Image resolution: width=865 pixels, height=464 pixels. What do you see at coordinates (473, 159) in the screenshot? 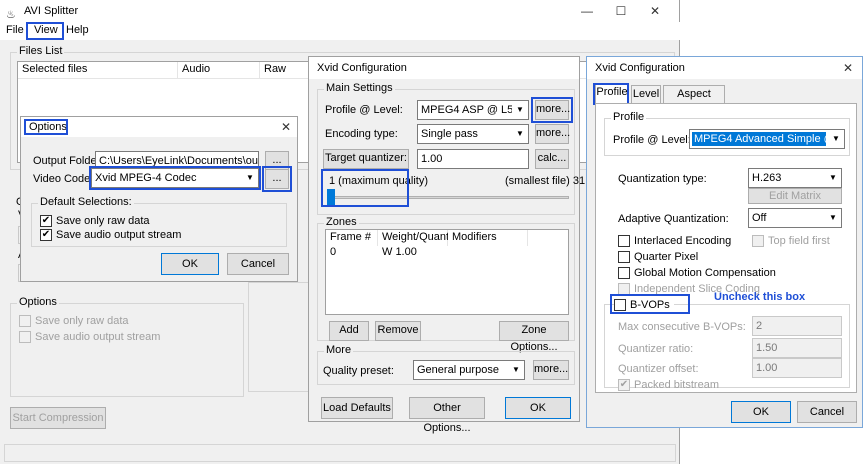
I see `target-quantizer-field: 1.00` at bounding box center [473, 159].